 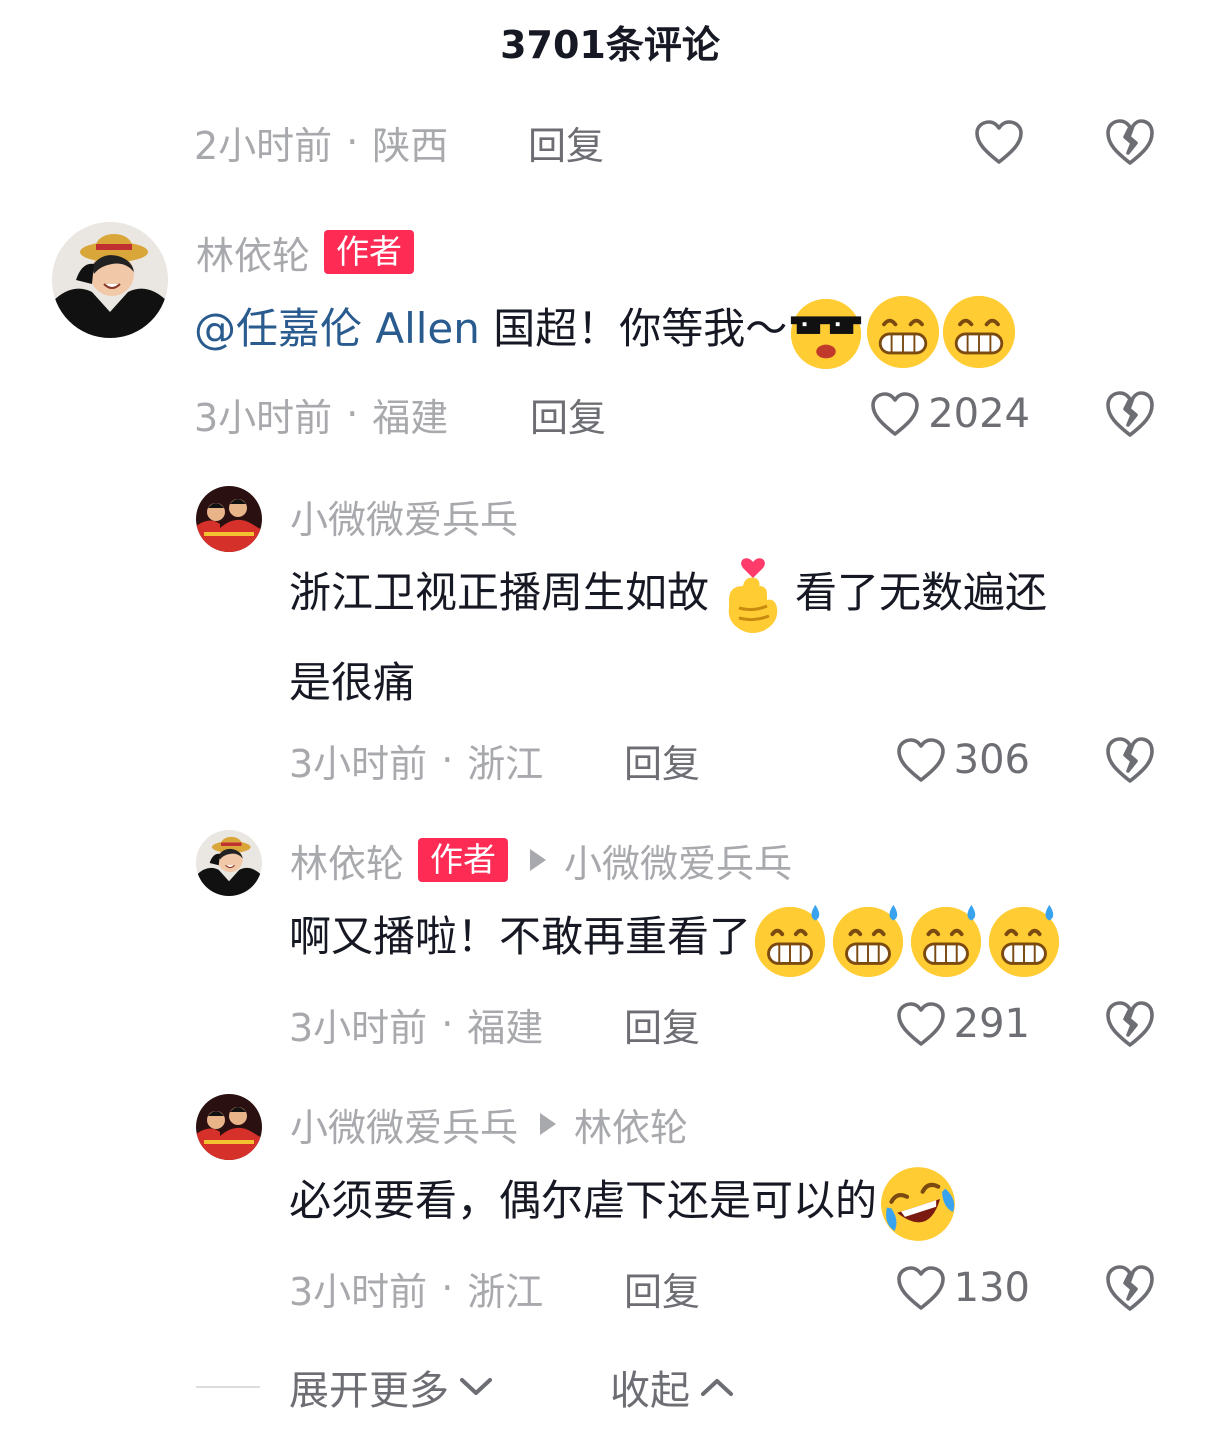 I want to click on comments-count-title: 3701条评论, so click(x=610, y=45).